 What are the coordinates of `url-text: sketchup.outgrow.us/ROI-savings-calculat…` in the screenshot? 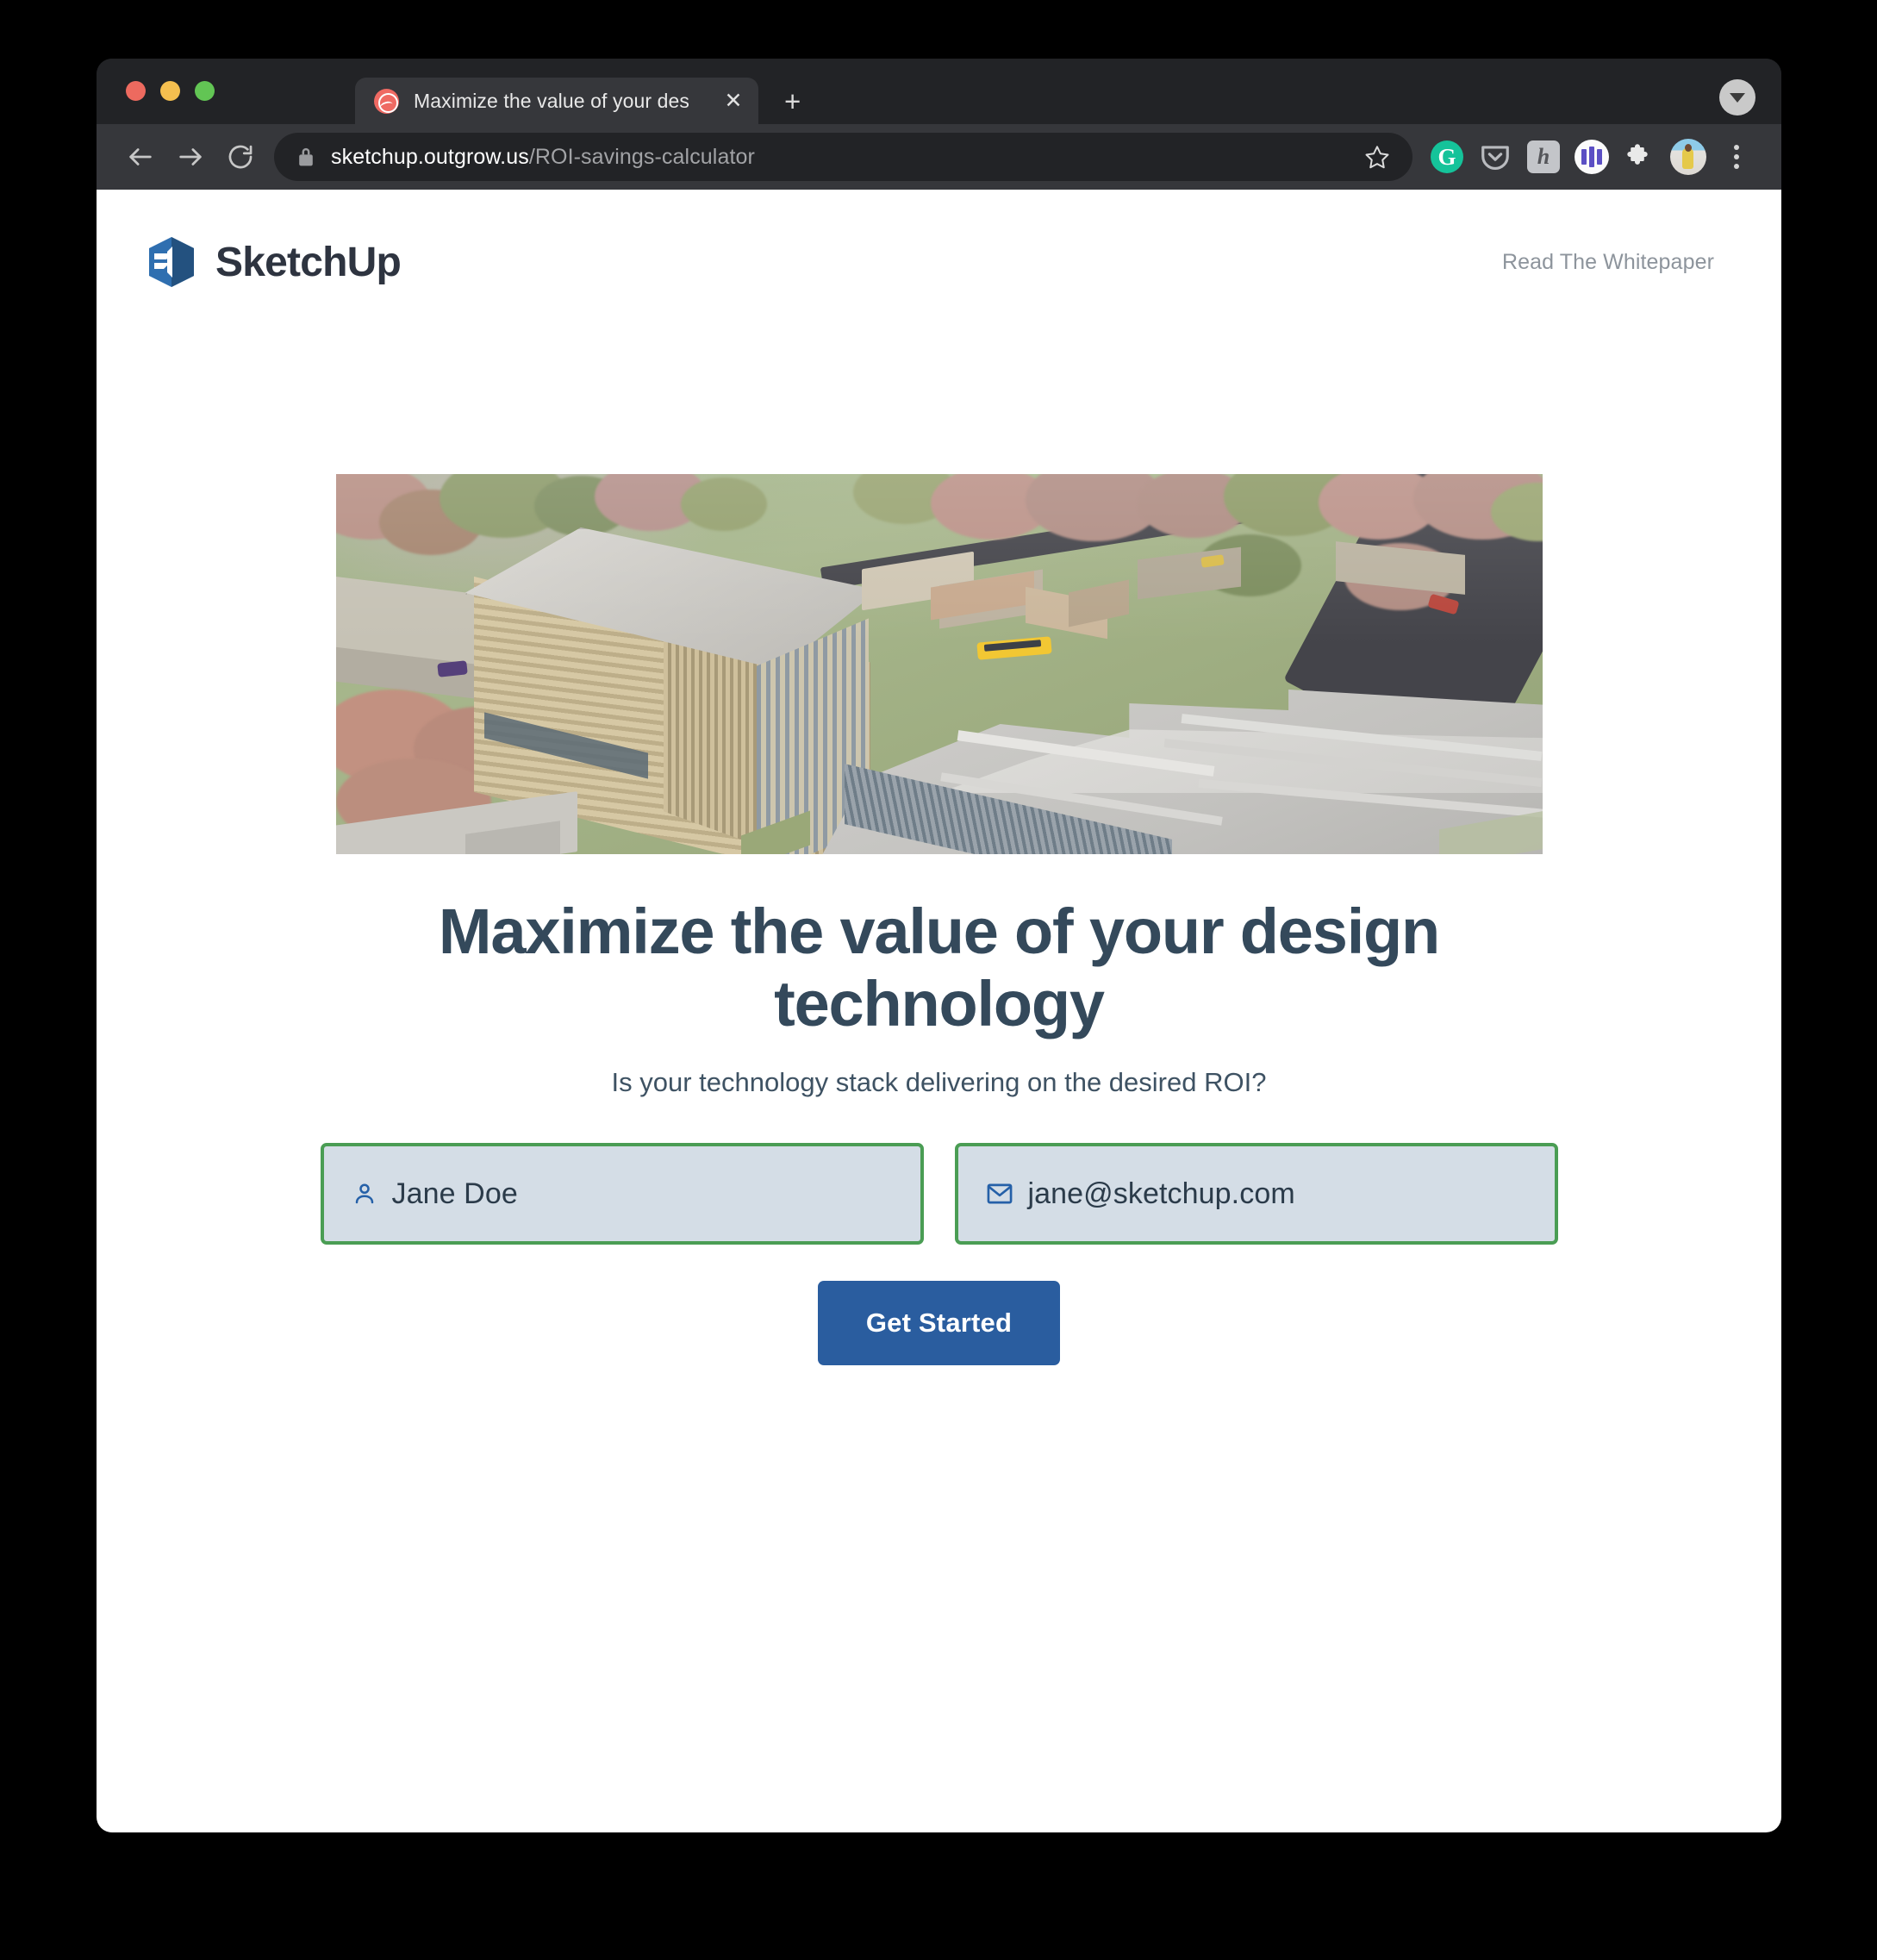 It's located at (543, 157).